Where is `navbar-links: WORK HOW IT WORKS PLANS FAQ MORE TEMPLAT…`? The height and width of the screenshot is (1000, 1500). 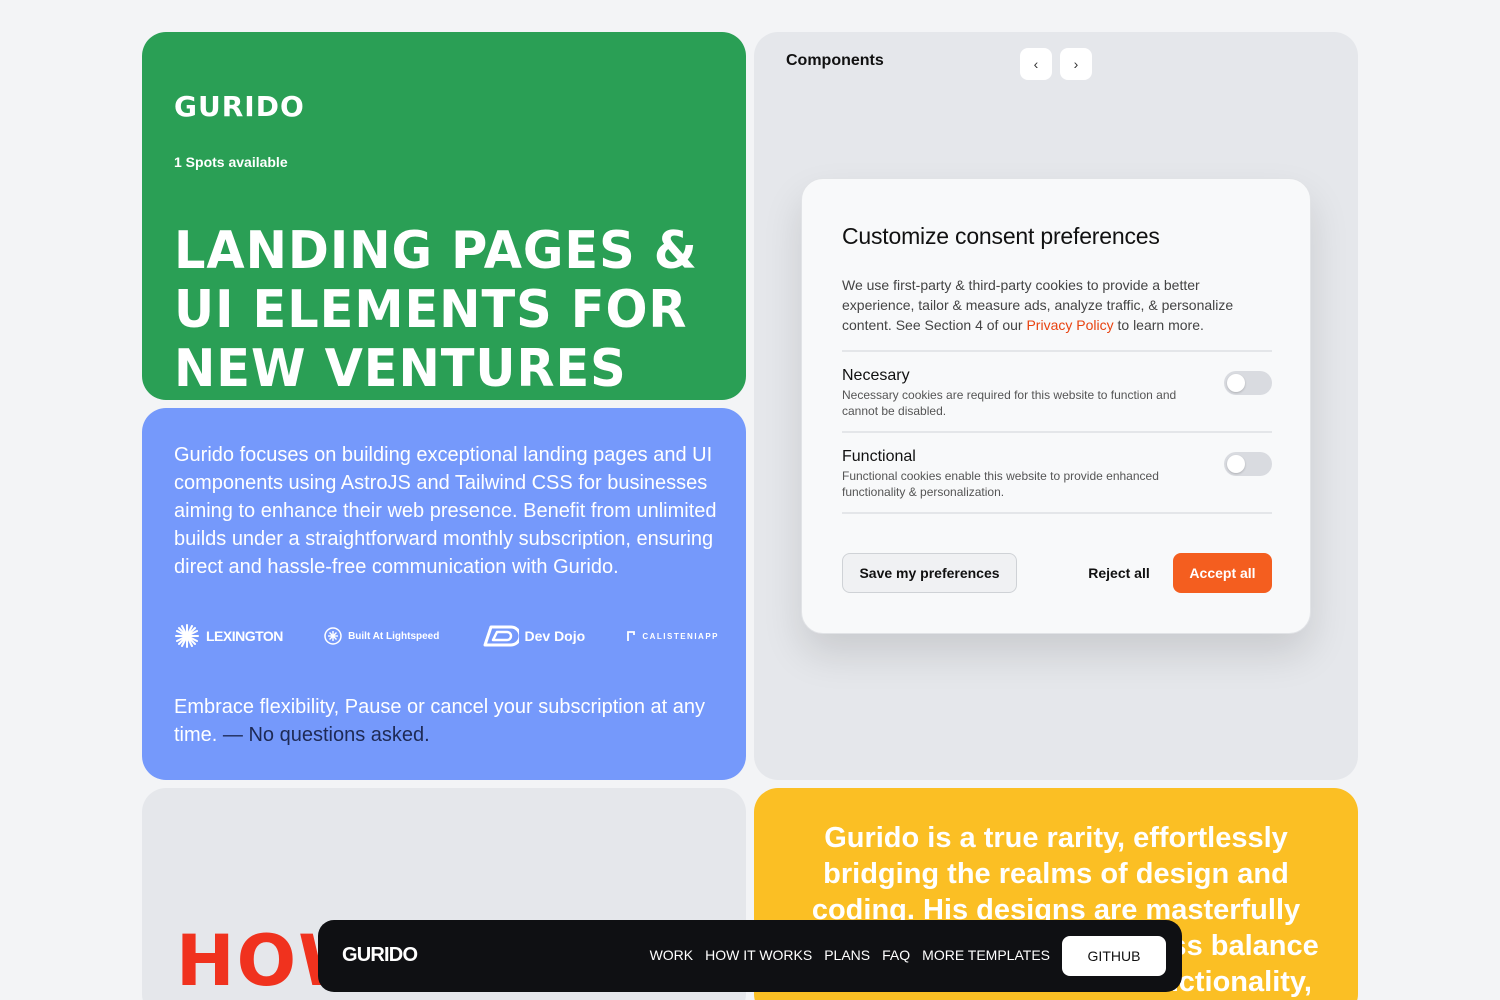
navbar-links: WORK HOW IT WORKS PLANS FAQ MORE TEMPLAT… is located at coordinates (850, 955).